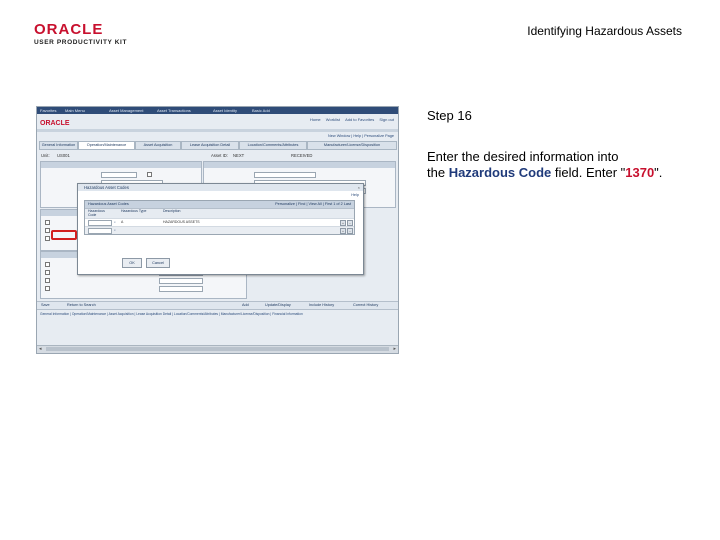 This screenshot has width=720, height=540. I want to click on worklist-link: Worklist, so click(333, 119).